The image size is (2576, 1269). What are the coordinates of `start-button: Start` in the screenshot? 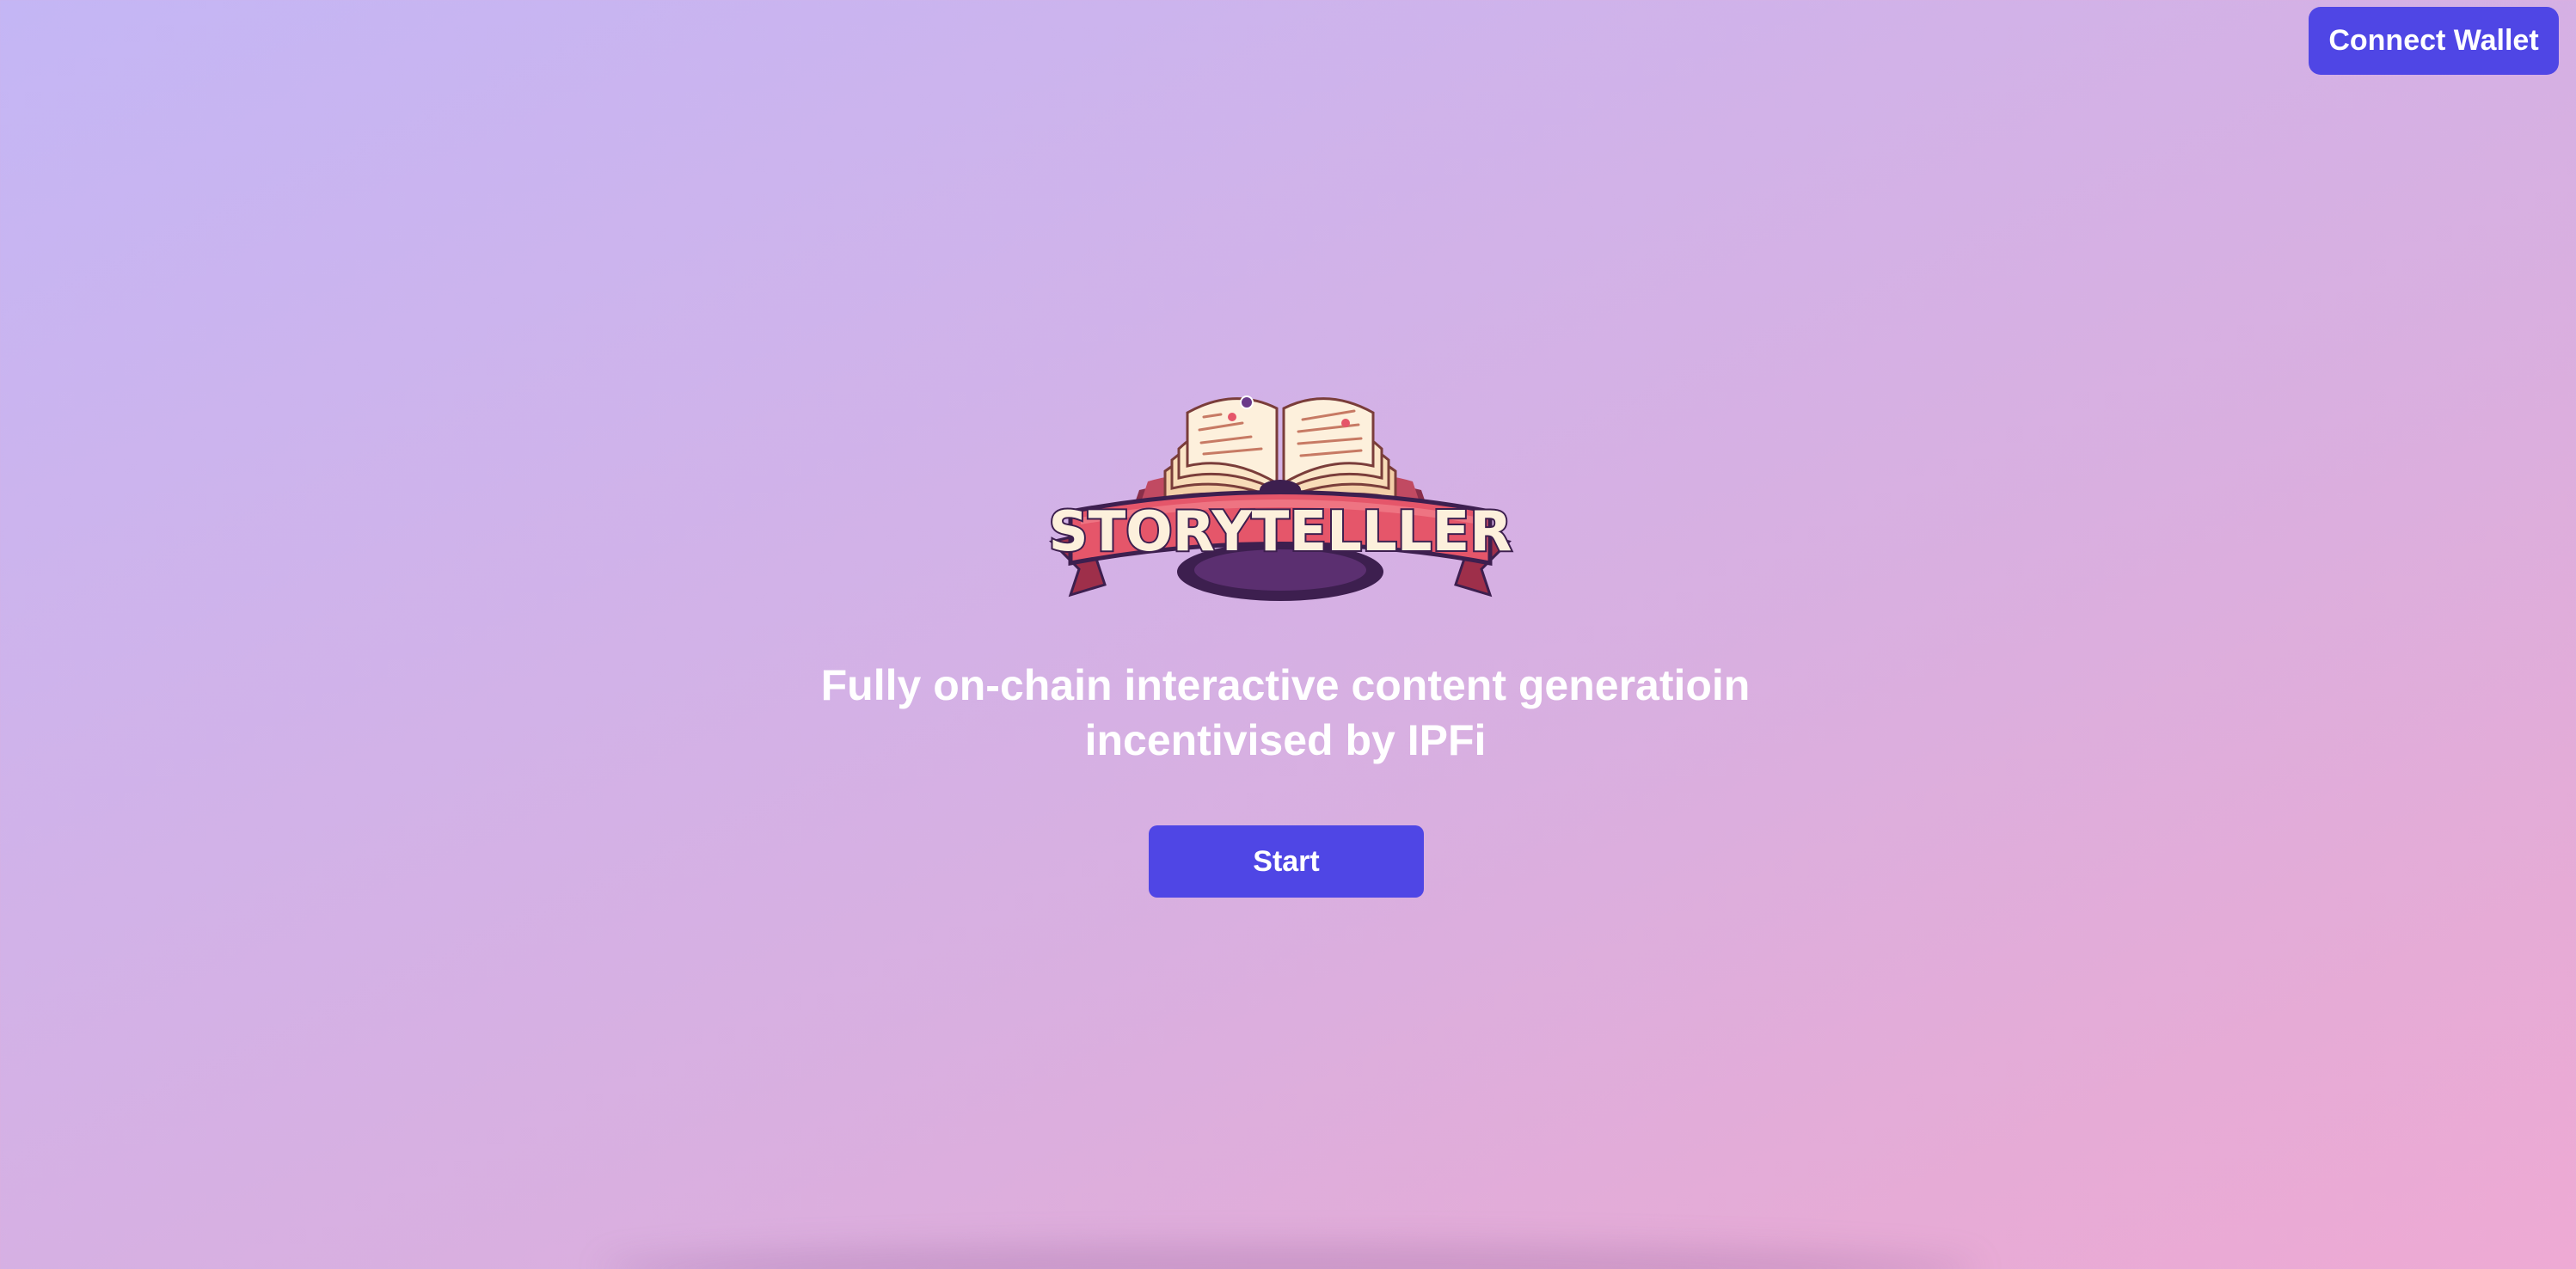 It's located at (1286, 861).